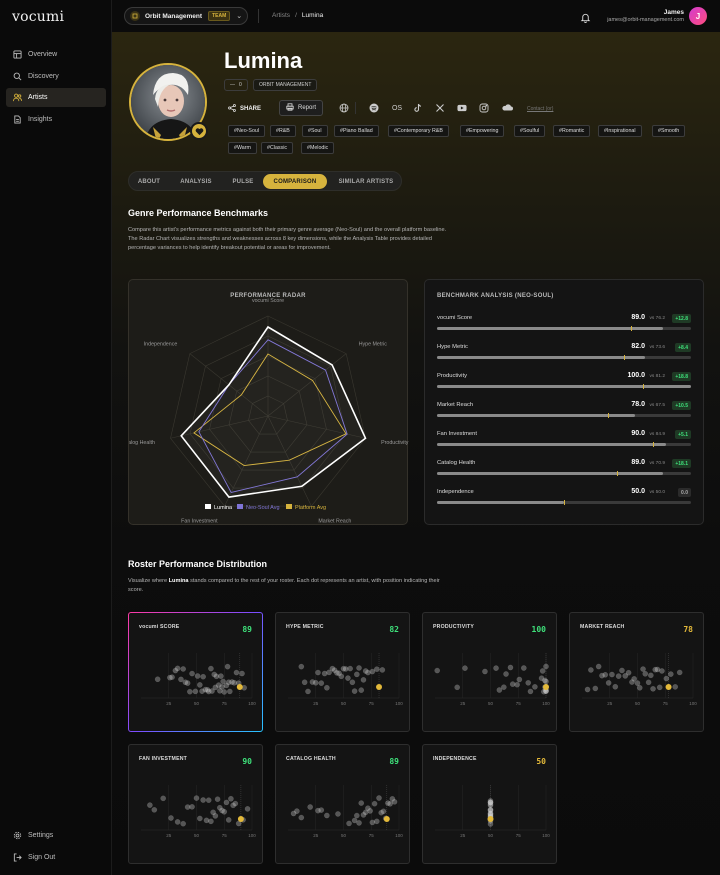  What do you see at coordinates (564, 440) in the screenshot?
I see `benchmark-row: Fan Investment 90.0 vs 84.9 +5.1` at bounding box center [564, 440].